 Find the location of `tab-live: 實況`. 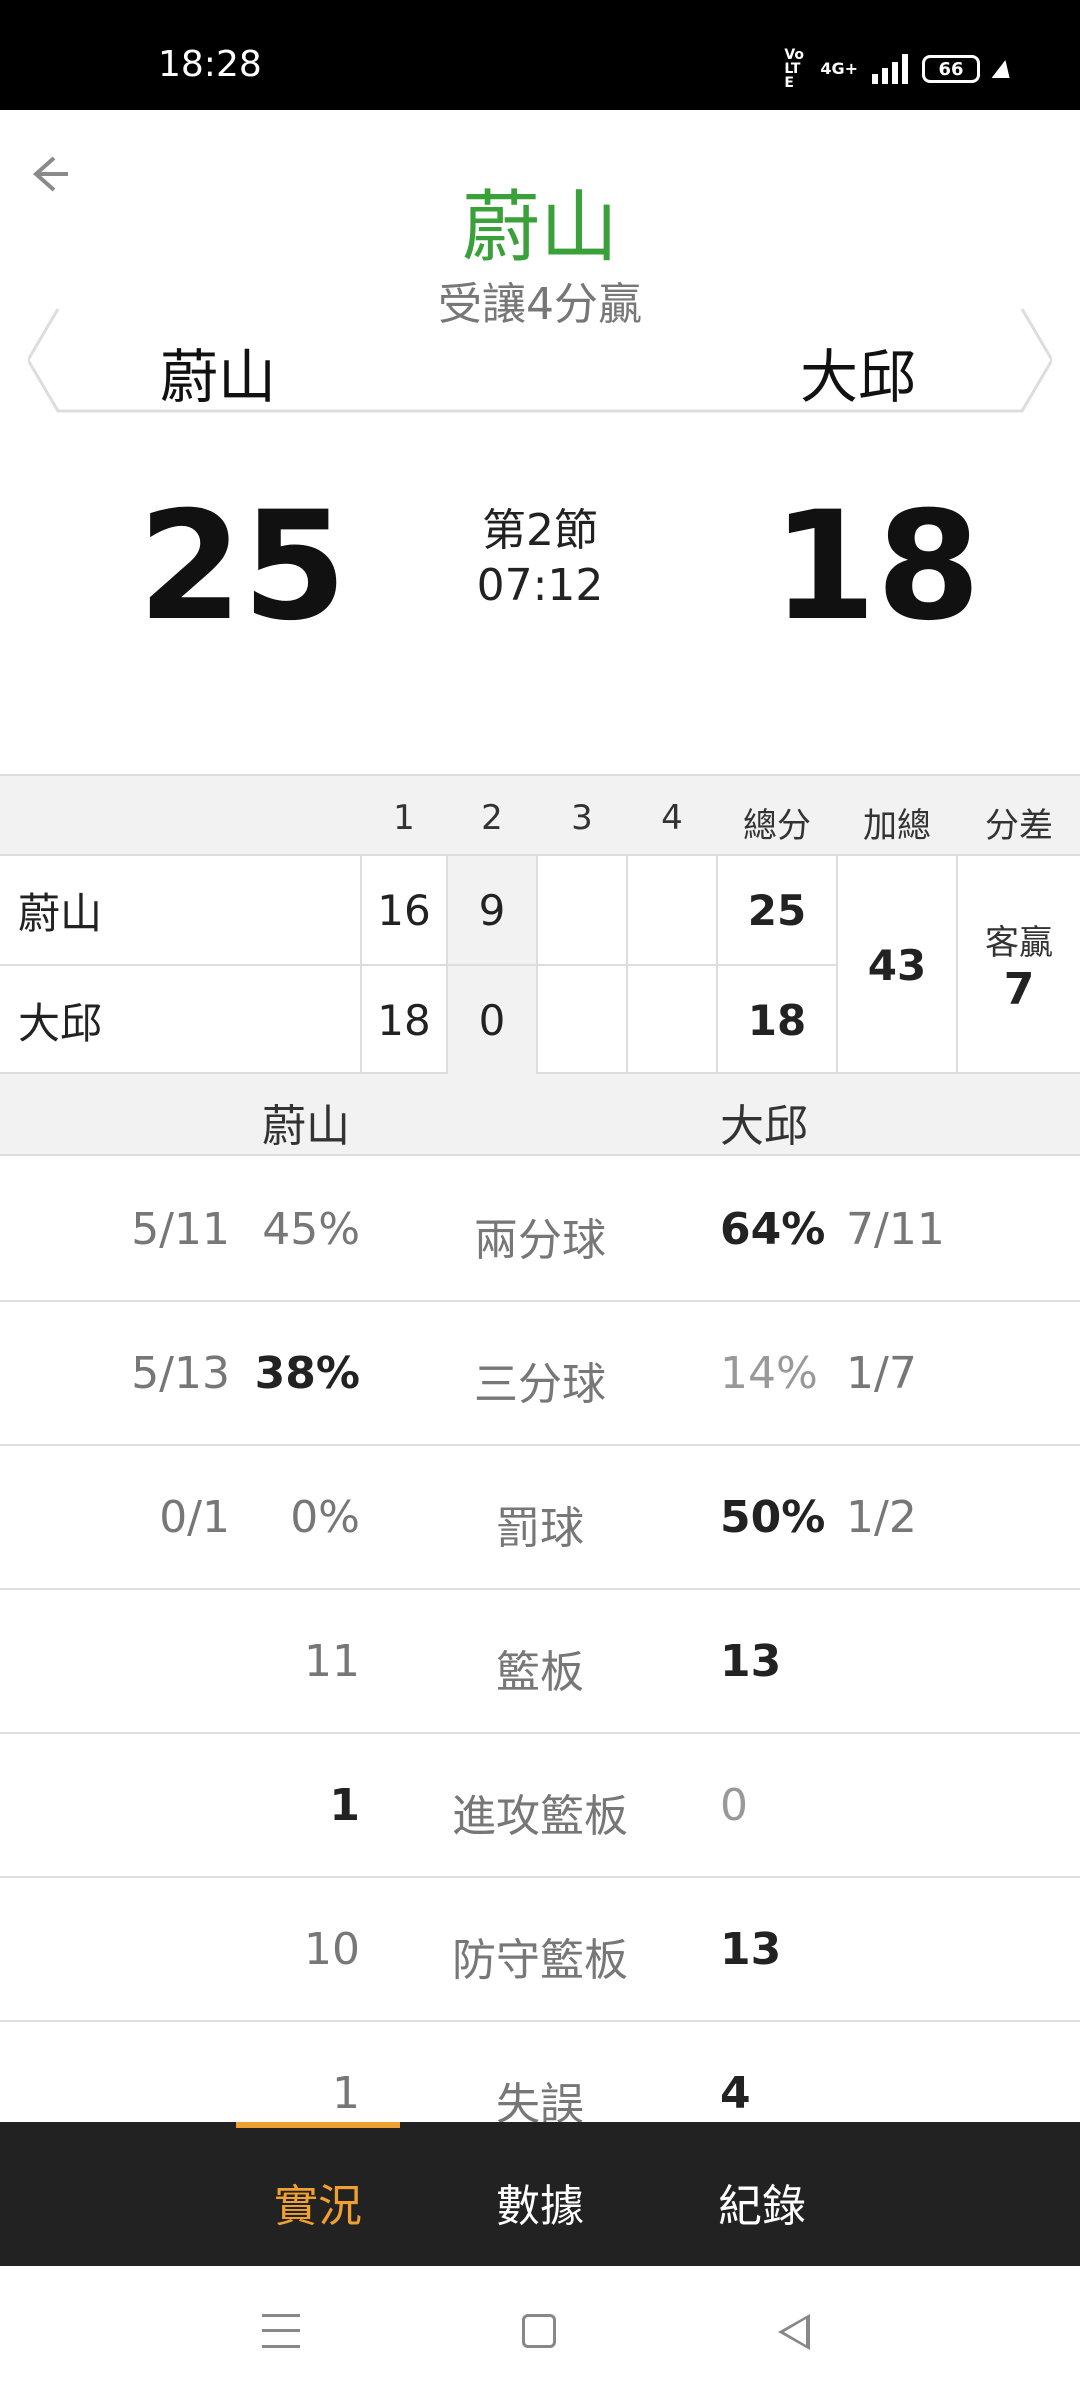

tab-live: 實況 is located at coordinates (318, 2202).